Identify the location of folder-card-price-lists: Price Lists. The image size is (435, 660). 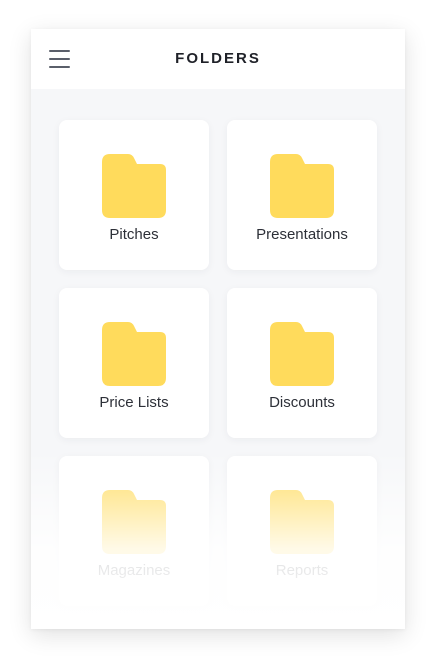
(134, 363).